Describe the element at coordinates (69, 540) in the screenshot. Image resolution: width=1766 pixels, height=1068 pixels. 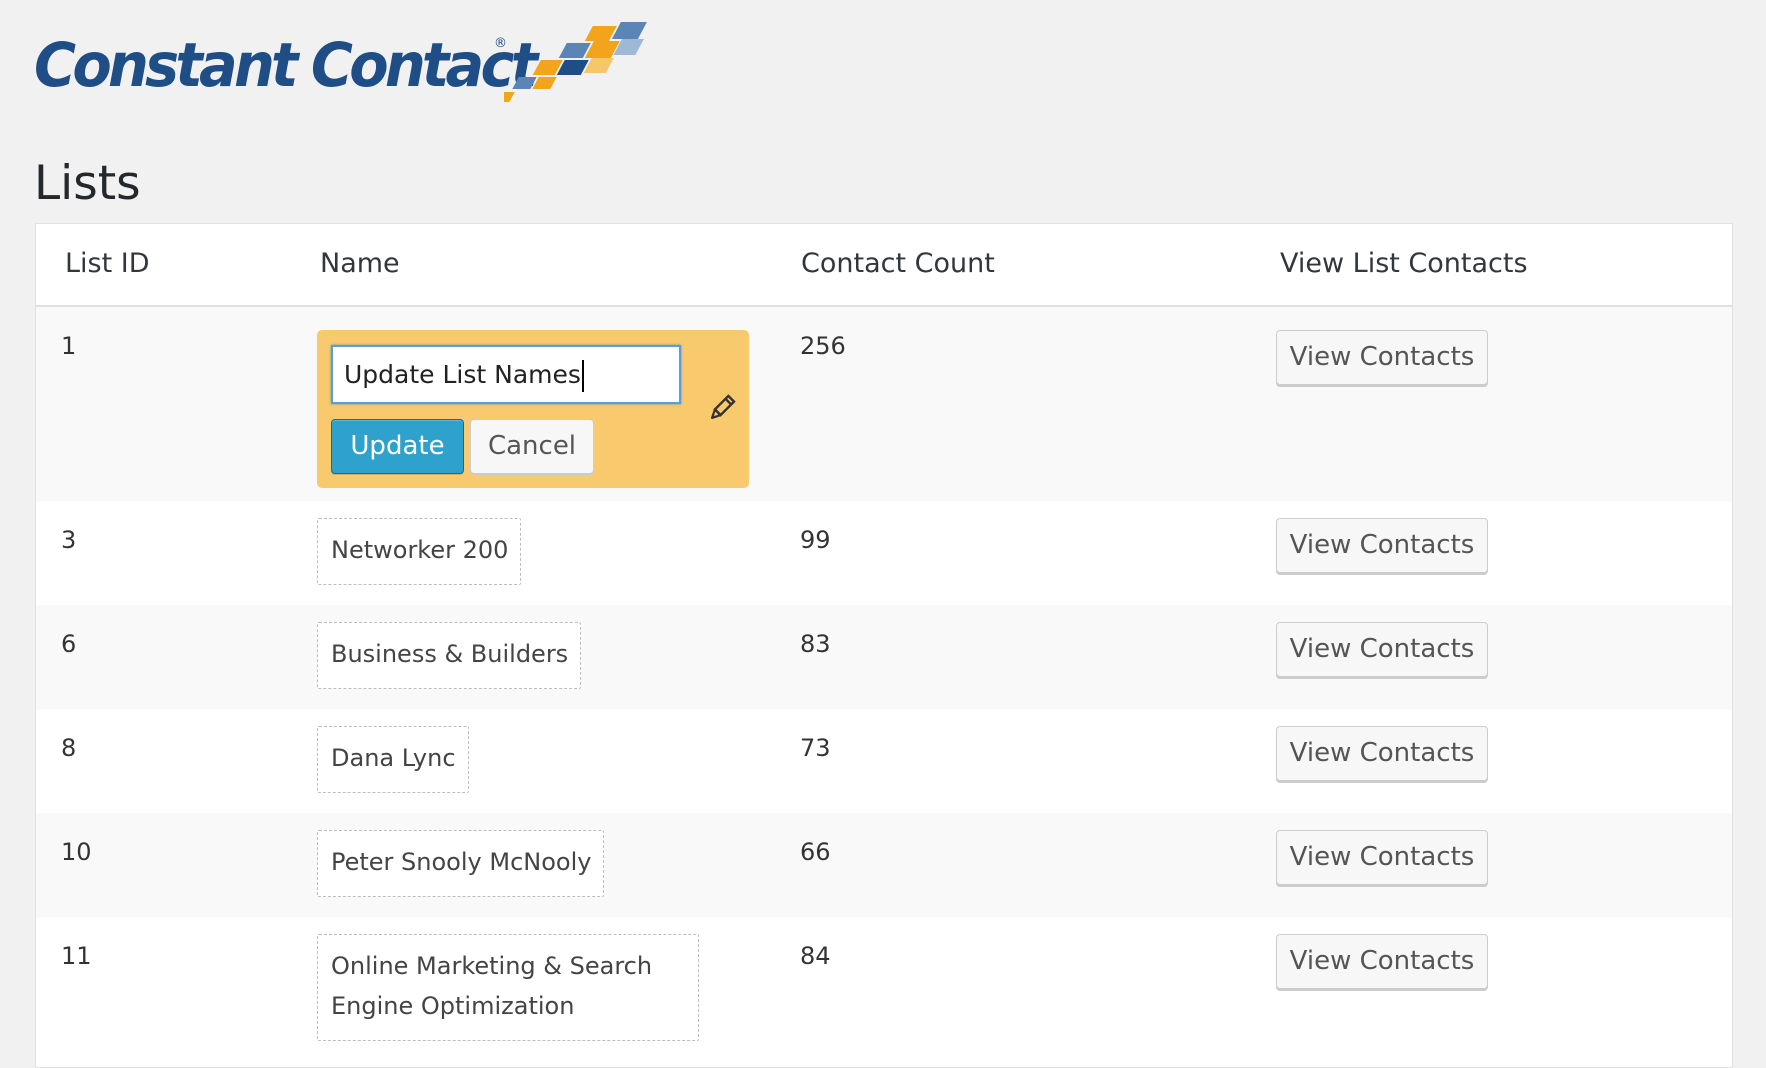
I see `list-id: 3` at that location.